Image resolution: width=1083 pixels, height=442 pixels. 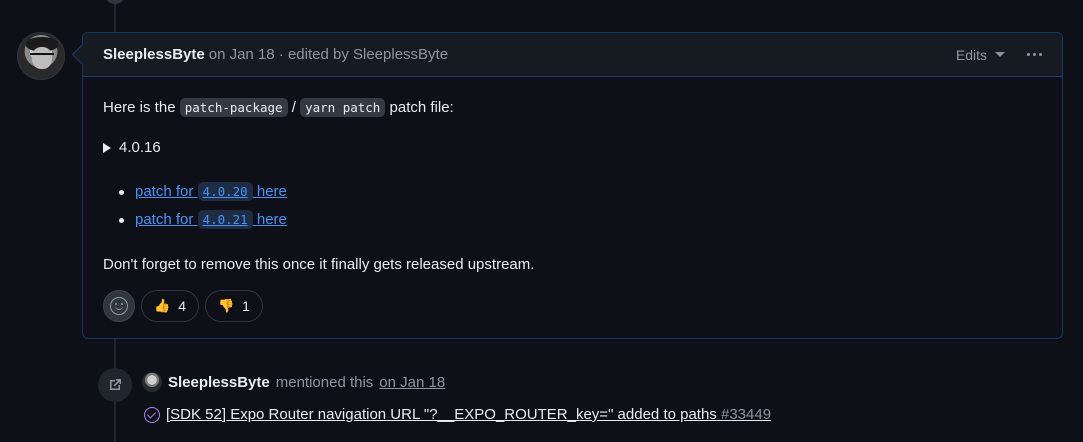 I want to click on code-patch-package: patch-package, so click(x=233, y=107).